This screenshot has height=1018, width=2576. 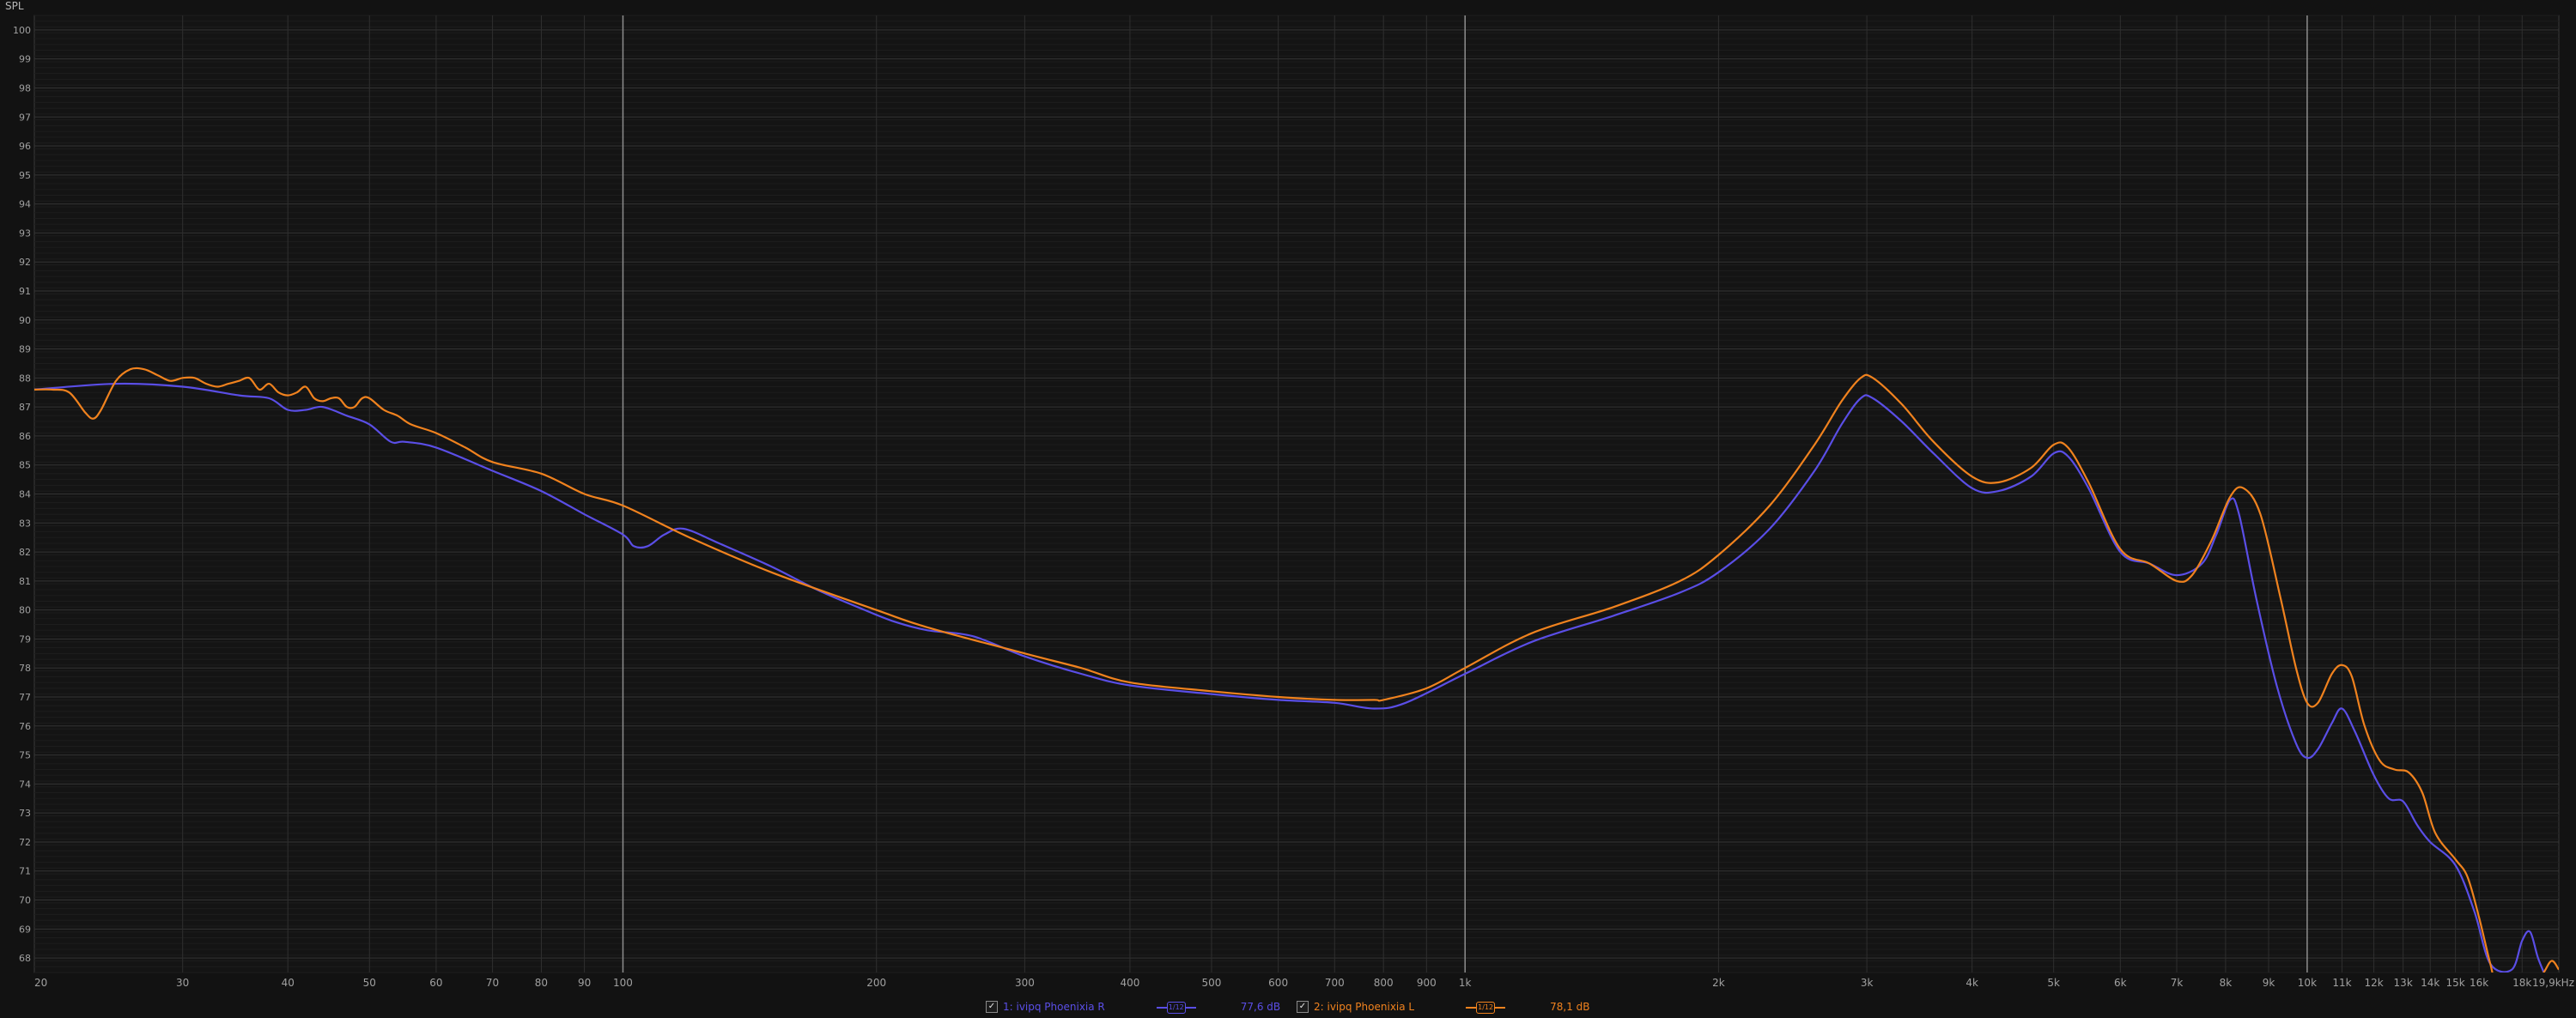 I want to click on x-tick-label: 13k, so click(x=2404, y=983).